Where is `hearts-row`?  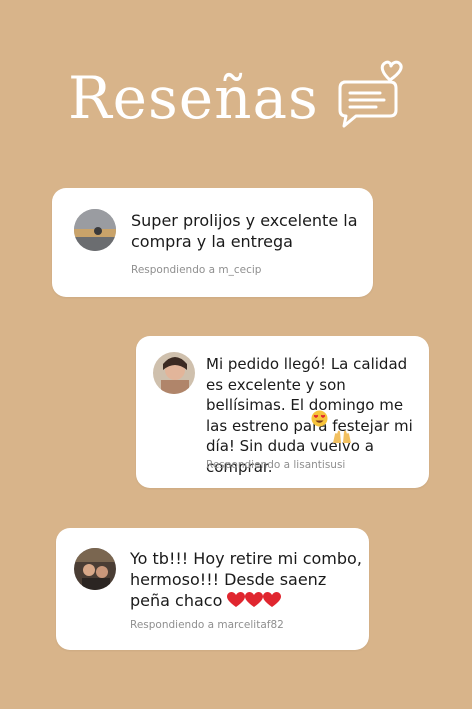 hearts-row is located at coordinates (254, 600).